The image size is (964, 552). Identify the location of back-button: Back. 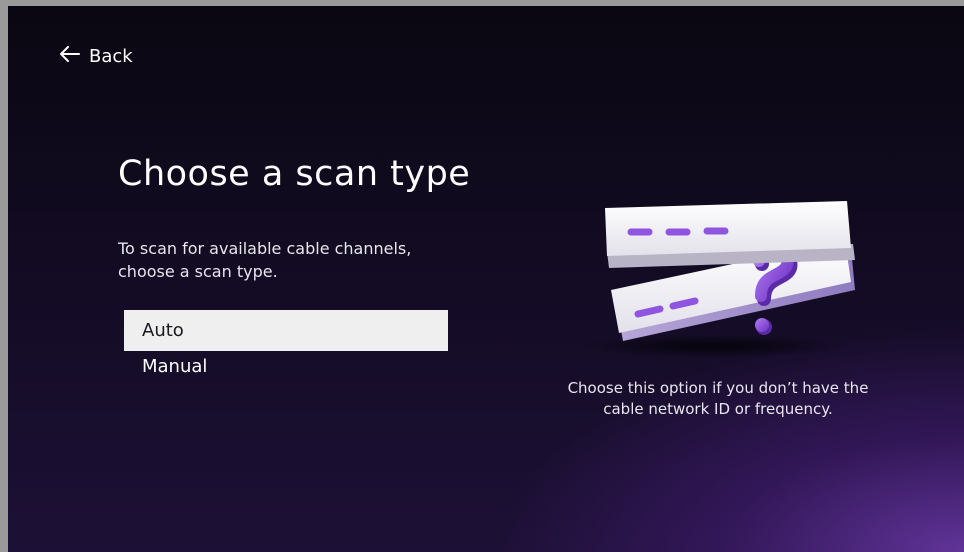
(96, 56).